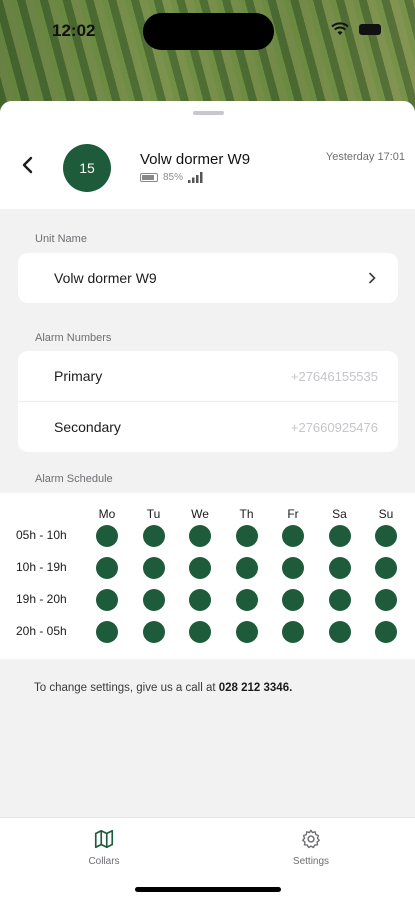 This screenshot has height=900, width=415. Describe the element at coordinates (195, 159) in the screenshot. I see `unit-title: Volw dormer W9` at that location.